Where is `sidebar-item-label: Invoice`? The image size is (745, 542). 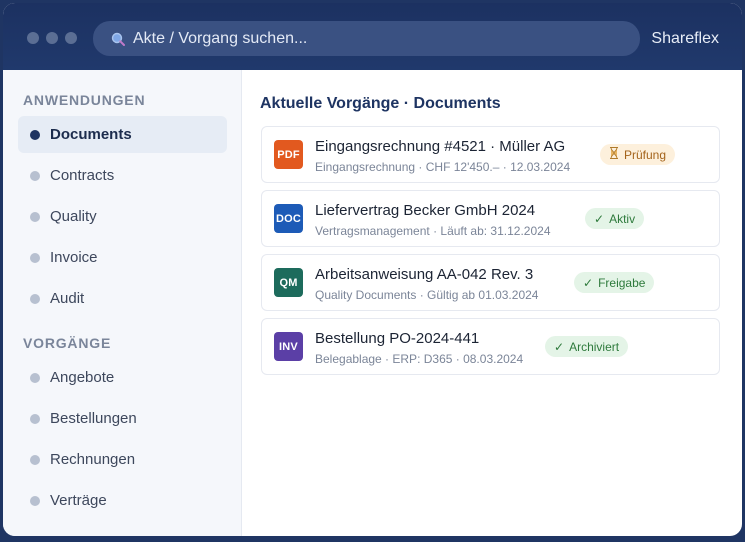
sidebar-item-label: Invoice is located at coordinates (74, 257).